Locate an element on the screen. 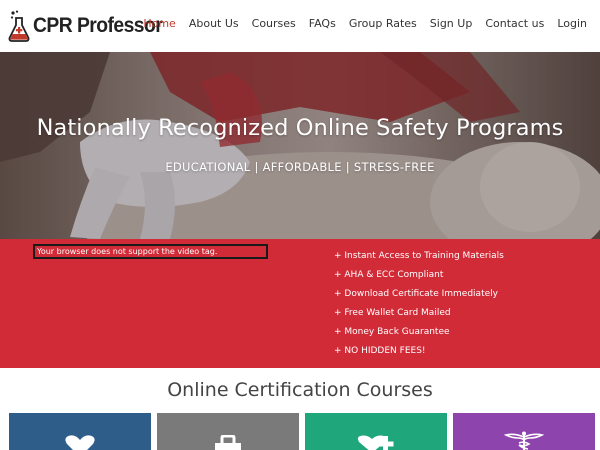 This screenshot has width=600, height=450. courses-section-title: Online Certification Courses is located at coordinates (300, 390).